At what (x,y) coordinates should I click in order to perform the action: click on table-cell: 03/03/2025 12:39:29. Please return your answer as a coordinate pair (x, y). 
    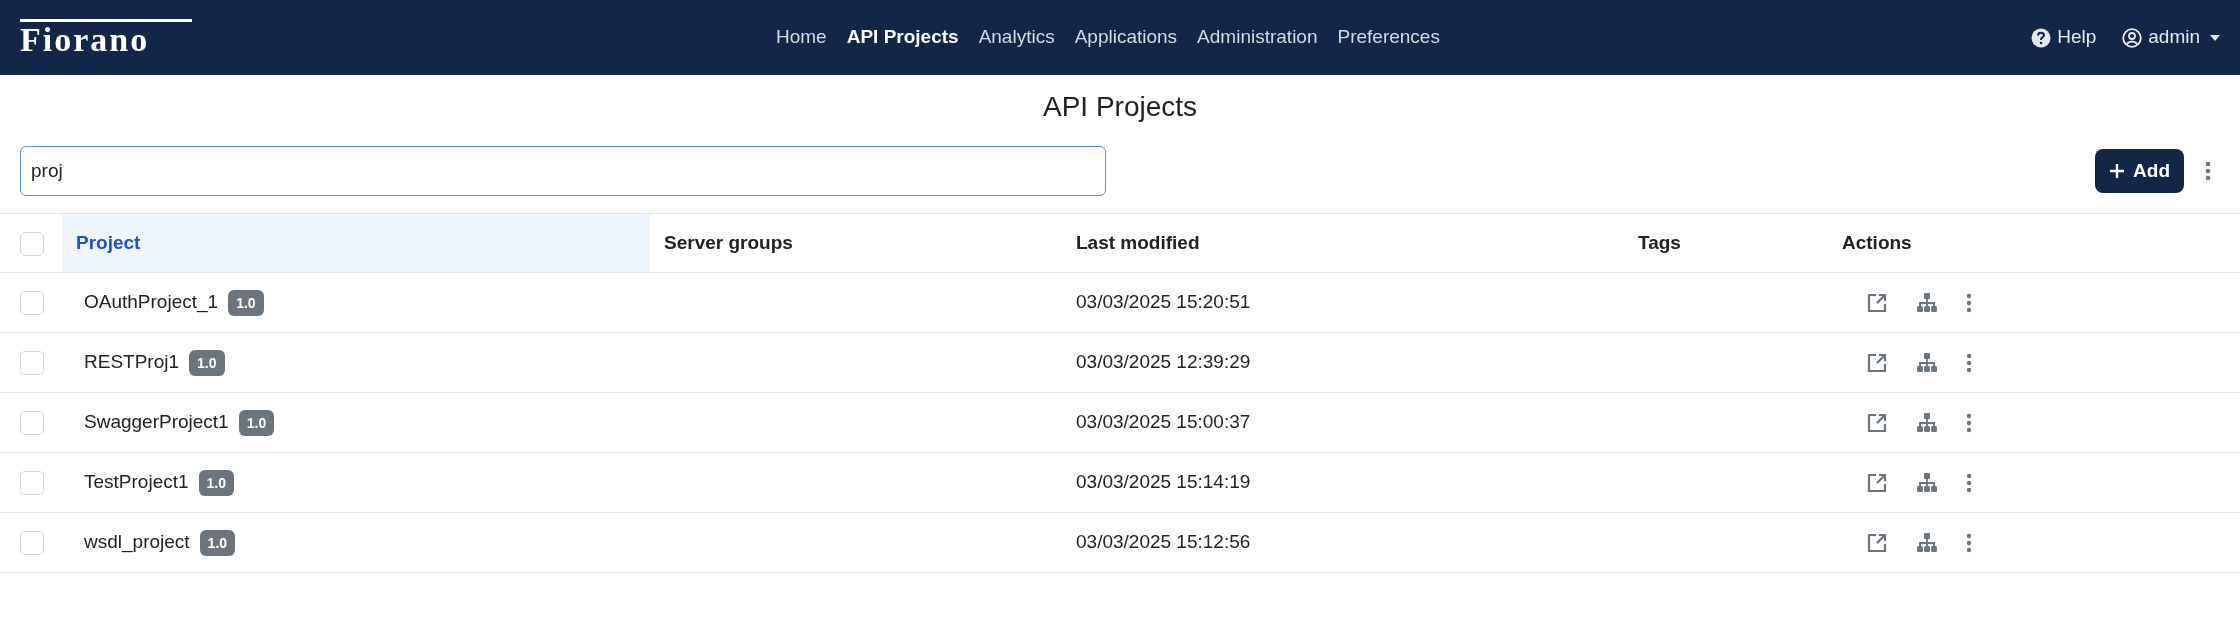
    Looking at the image, I should click on (1343, 362).